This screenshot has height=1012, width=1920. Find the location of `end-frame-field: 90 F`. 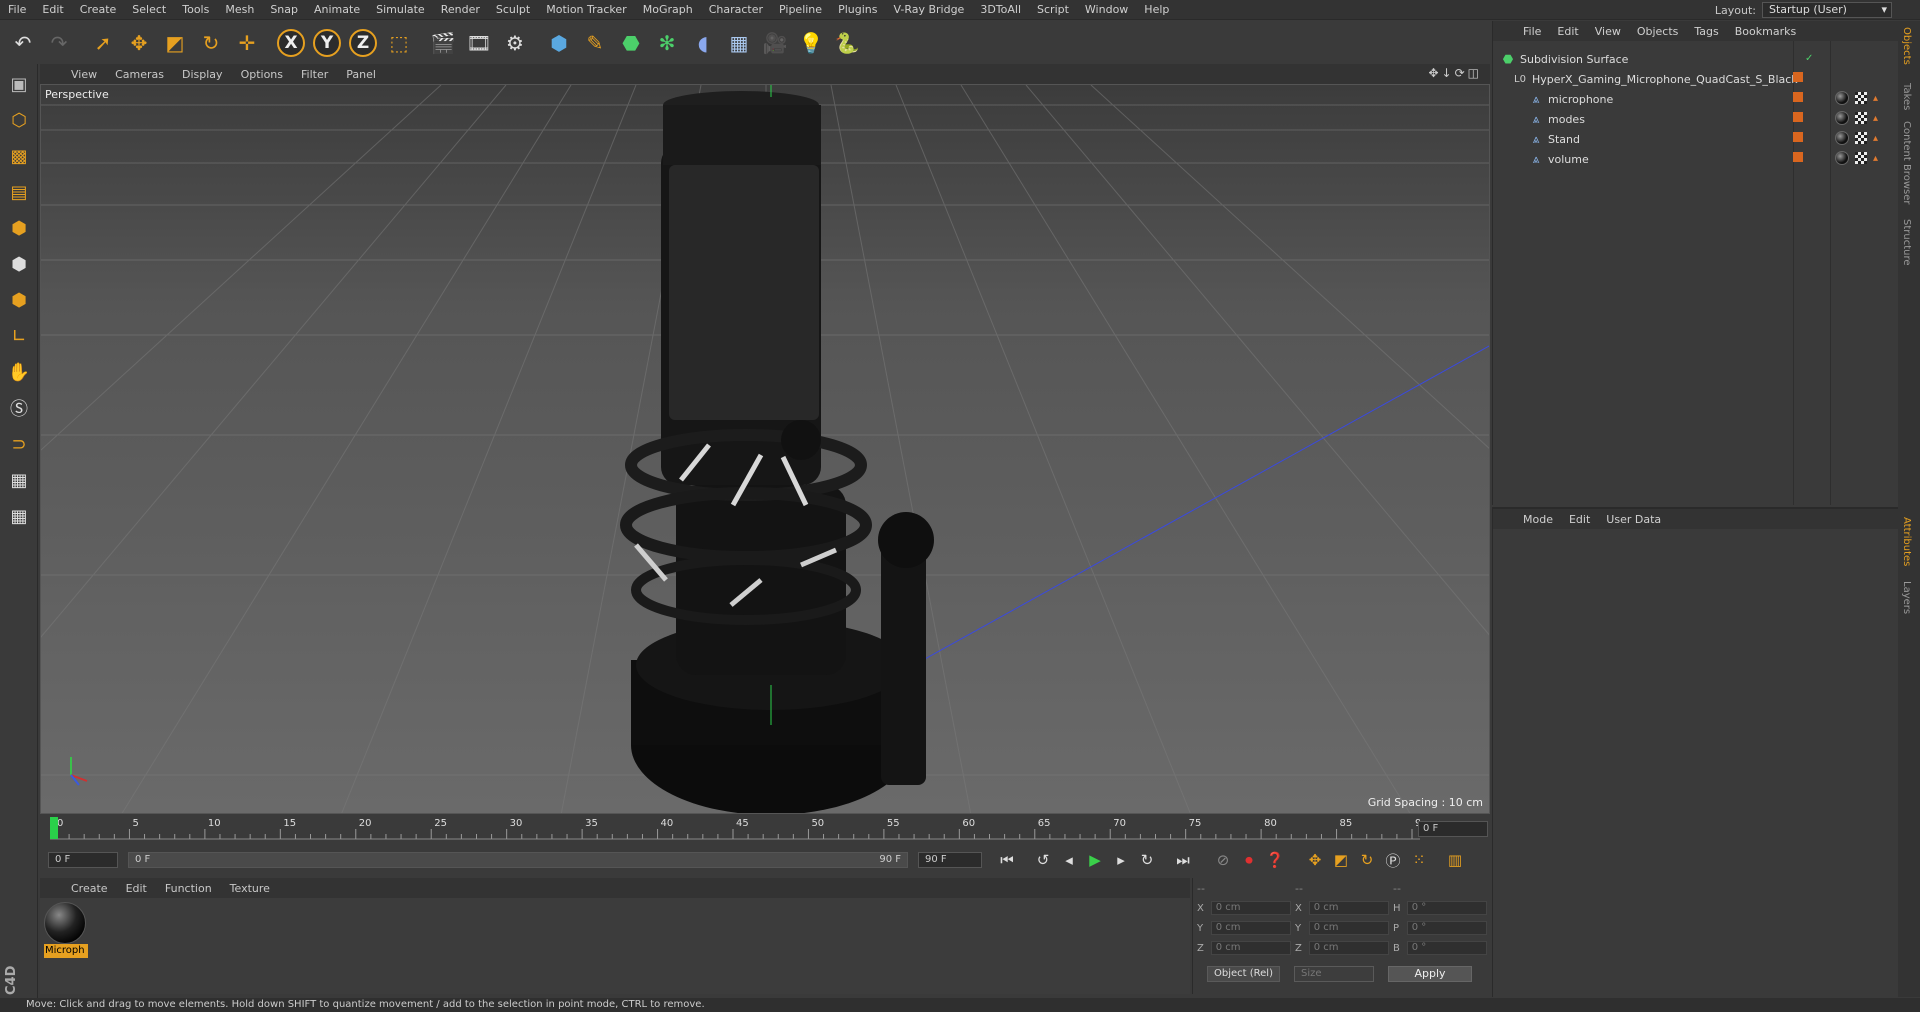

end-frame-field: 90 F is located at coordinates (950, 860).